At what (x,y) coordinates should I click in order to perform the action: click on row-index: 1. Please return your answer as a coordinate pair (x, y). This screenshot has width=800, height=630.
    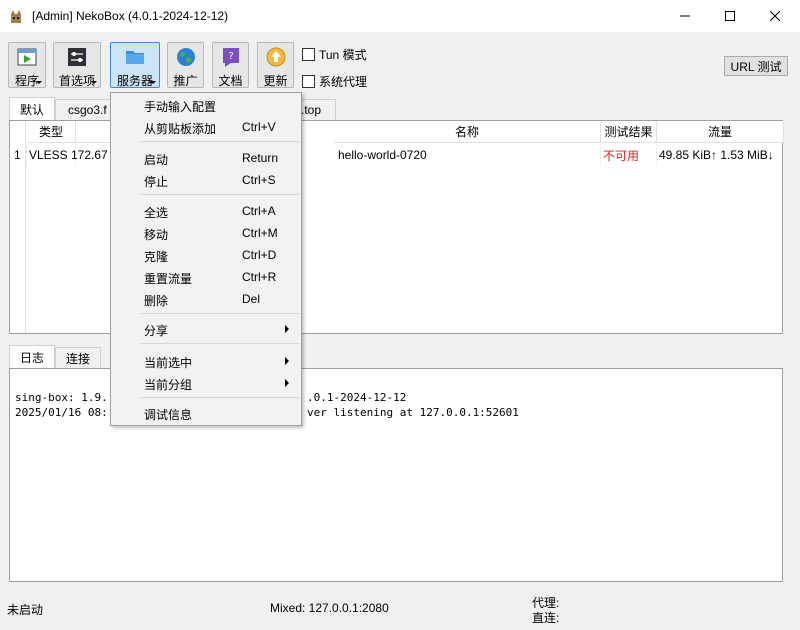
    Looking at the image, I should click on (18, 155).